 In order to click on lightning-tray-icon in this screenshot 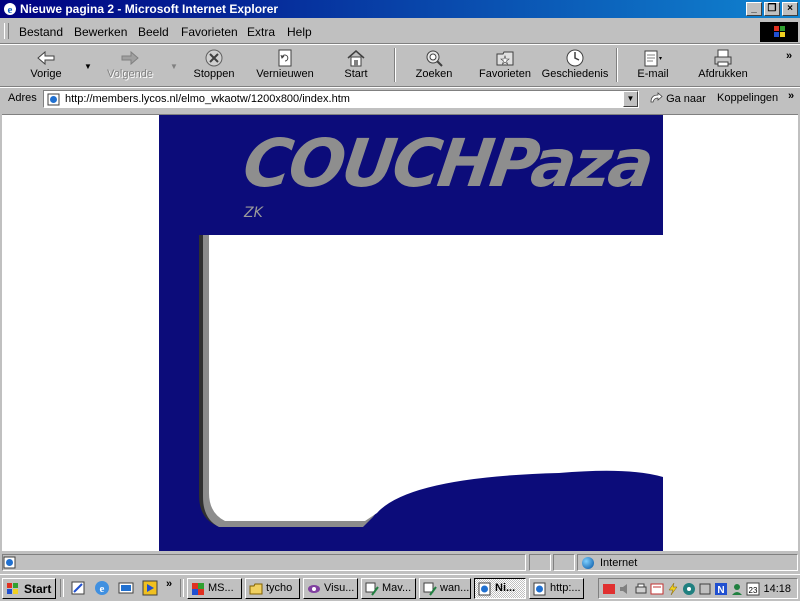, I will do `click(673, 589)`.